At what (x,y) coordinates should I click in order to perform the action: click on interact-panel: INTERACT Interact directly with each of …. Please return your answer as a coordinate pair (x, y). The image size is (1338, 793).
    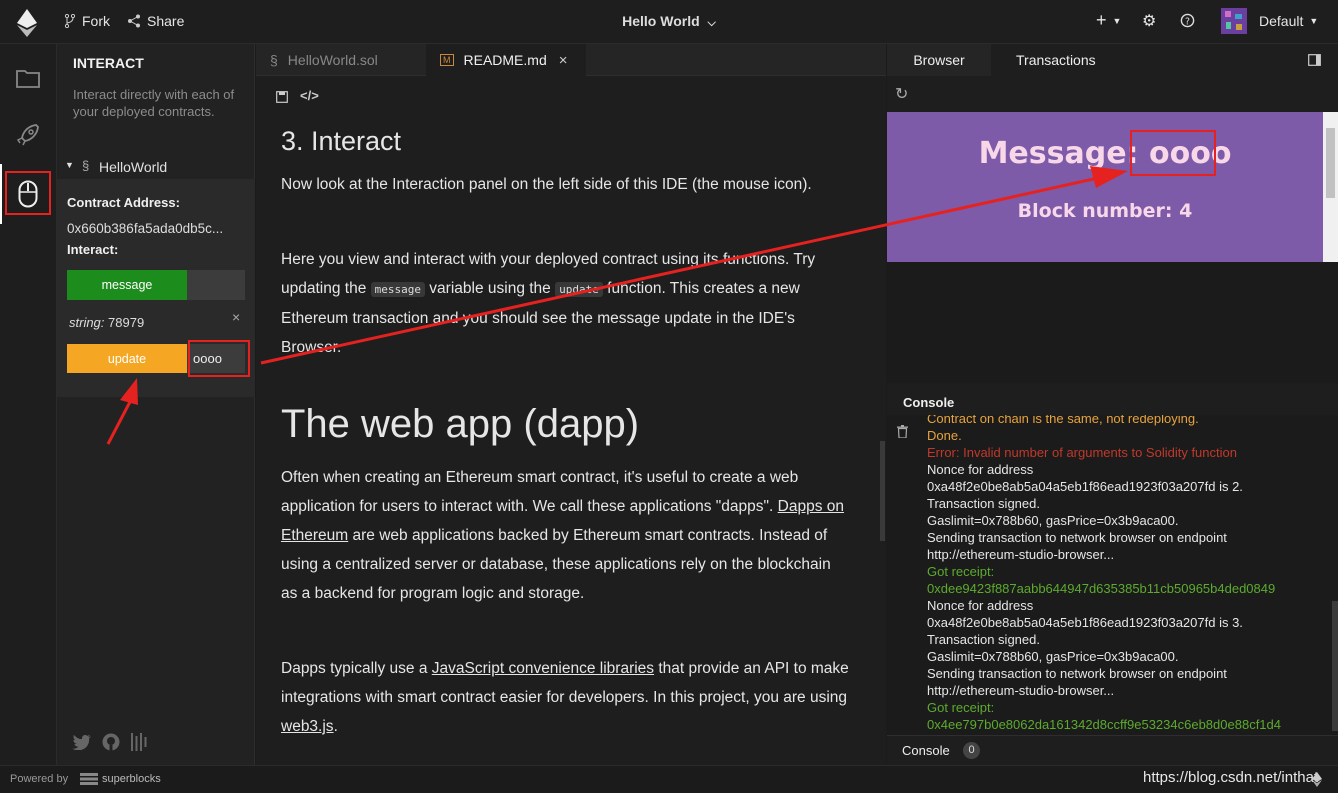
    Looking at the image, I should click on (156, 404).